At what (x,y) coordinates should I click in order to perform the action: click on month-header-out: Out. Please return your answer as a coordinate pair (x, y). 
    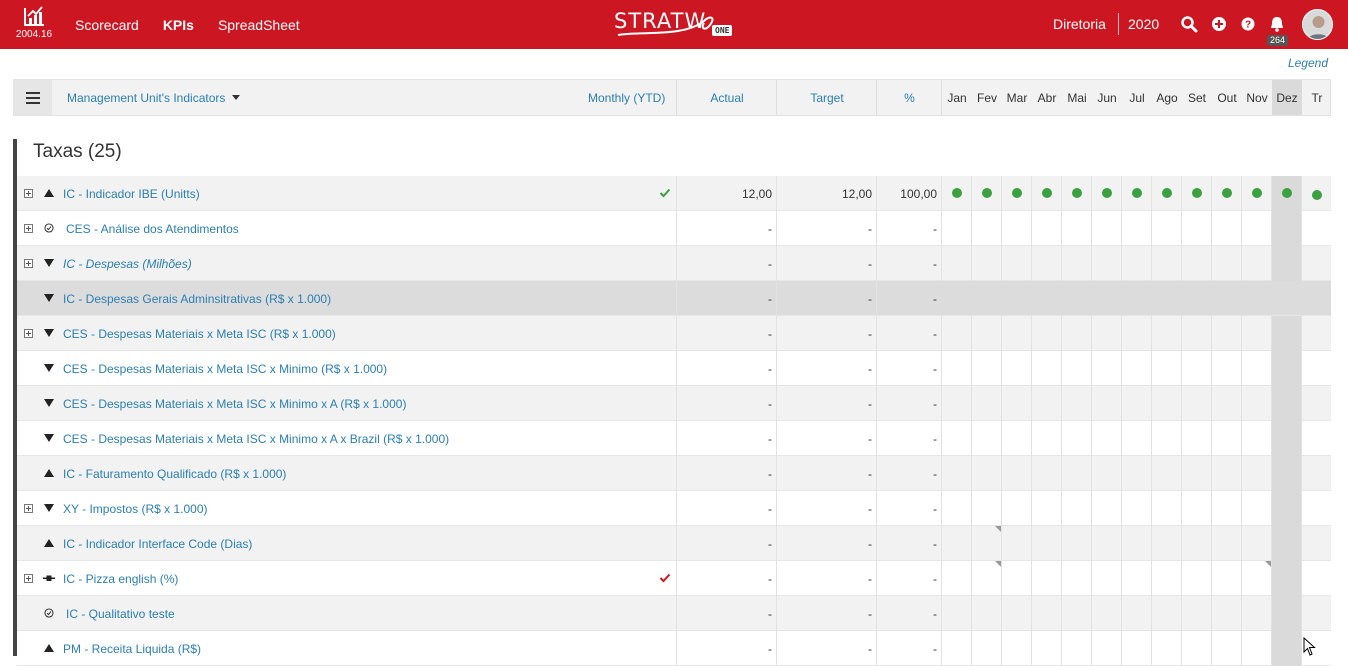
    Looking at the image, I should click on (1227, 97).